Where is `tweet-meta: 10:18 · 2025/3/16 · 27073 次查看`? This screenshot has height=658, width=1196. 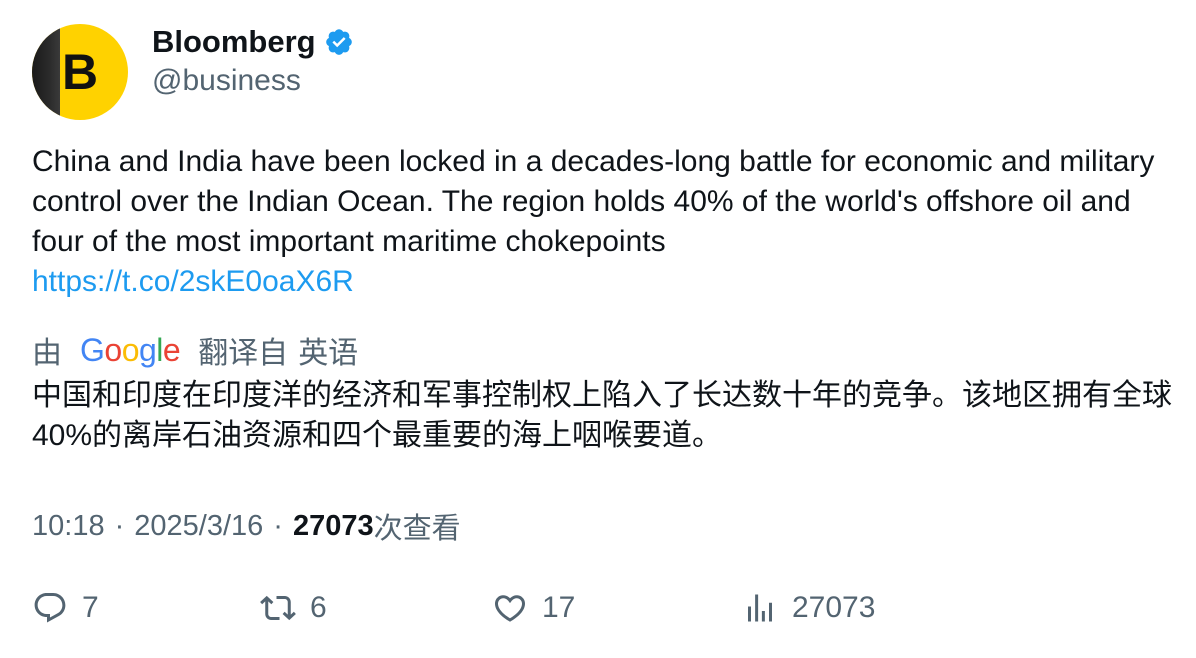
tweet-meta: 10:18 · 2025/3/16 · 27073 次查看 is located at coordinates (246, 526).